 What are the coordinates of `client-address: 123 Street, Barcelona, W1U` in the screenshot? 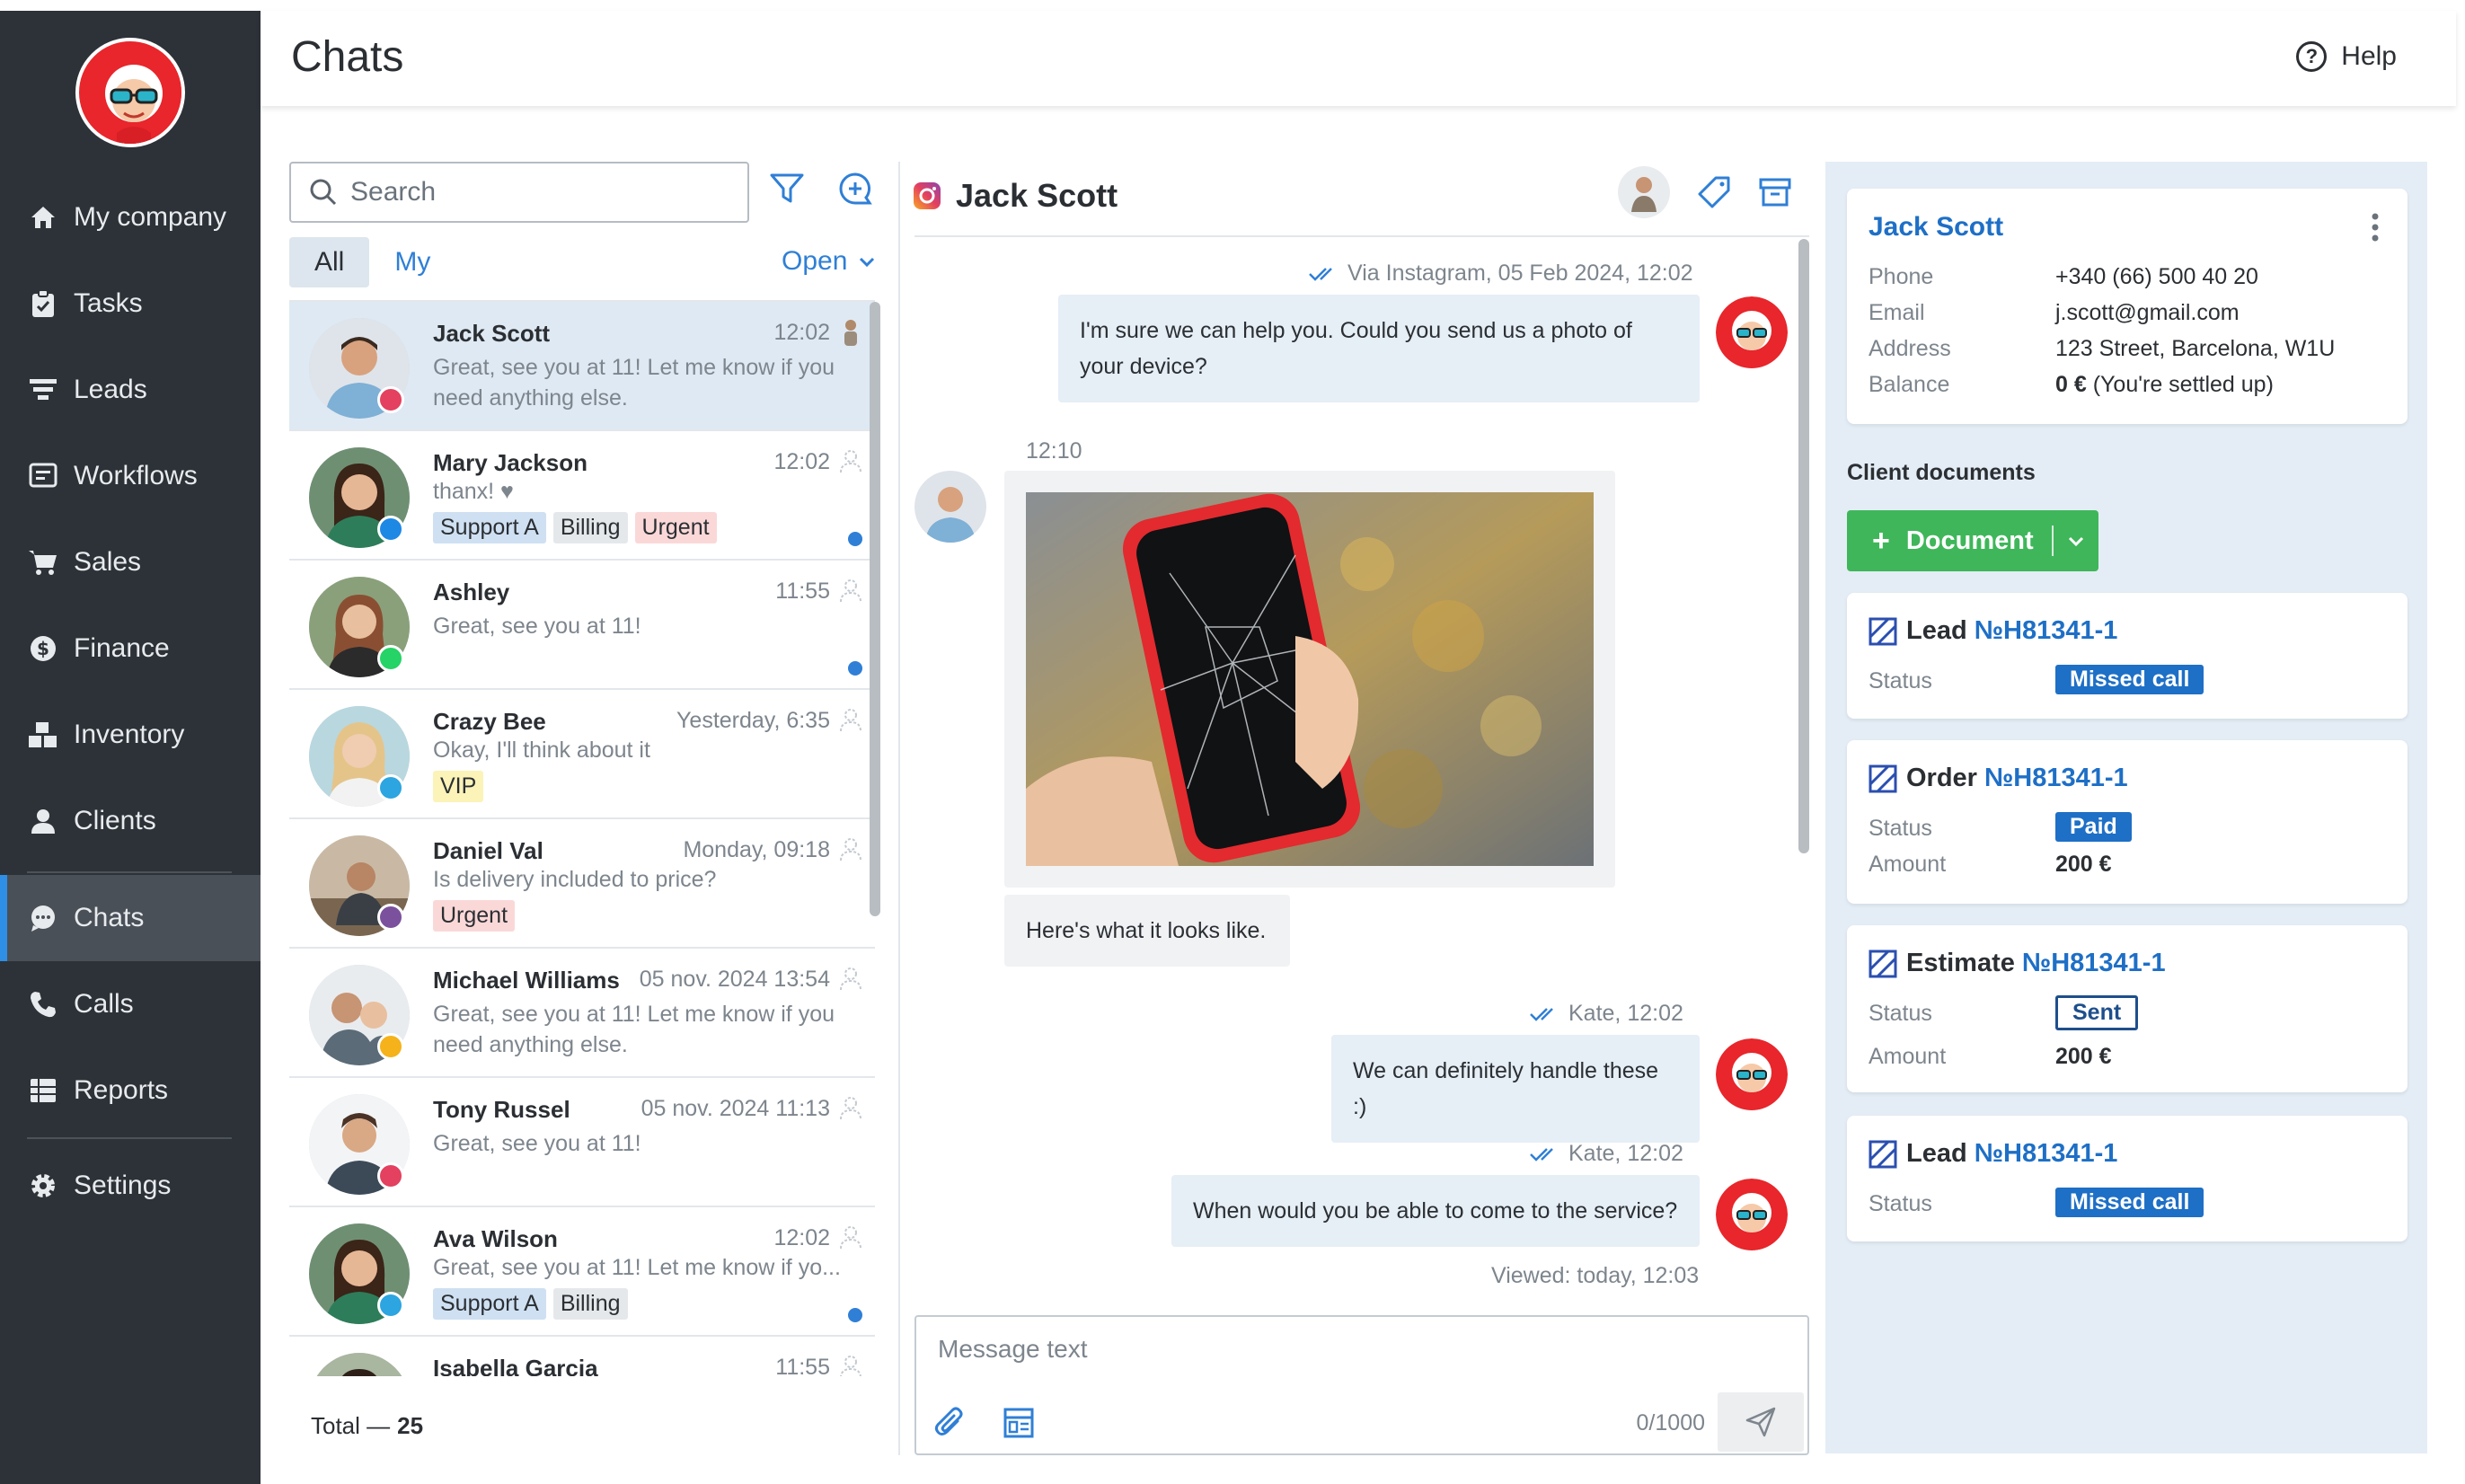 It's located at (2195, 348).